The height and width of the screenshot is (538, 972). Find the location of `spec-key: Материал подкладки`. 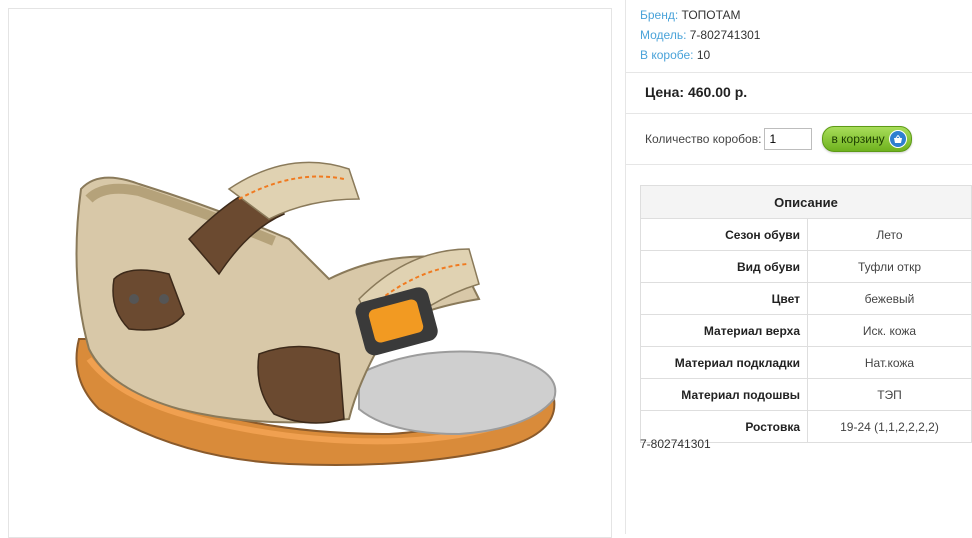

spec-key: Материал подкладки is located at coordinates (724, 362).